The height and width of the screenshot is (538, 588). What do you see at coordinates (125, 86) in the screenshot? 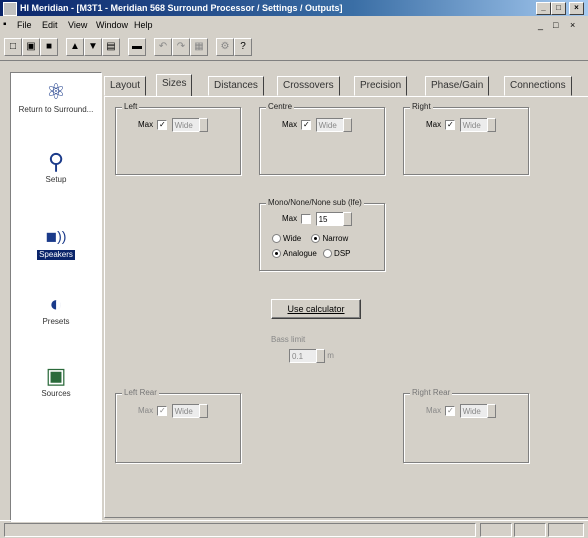
I see `tab-layout: Layout` at bounding box center [125, 86].